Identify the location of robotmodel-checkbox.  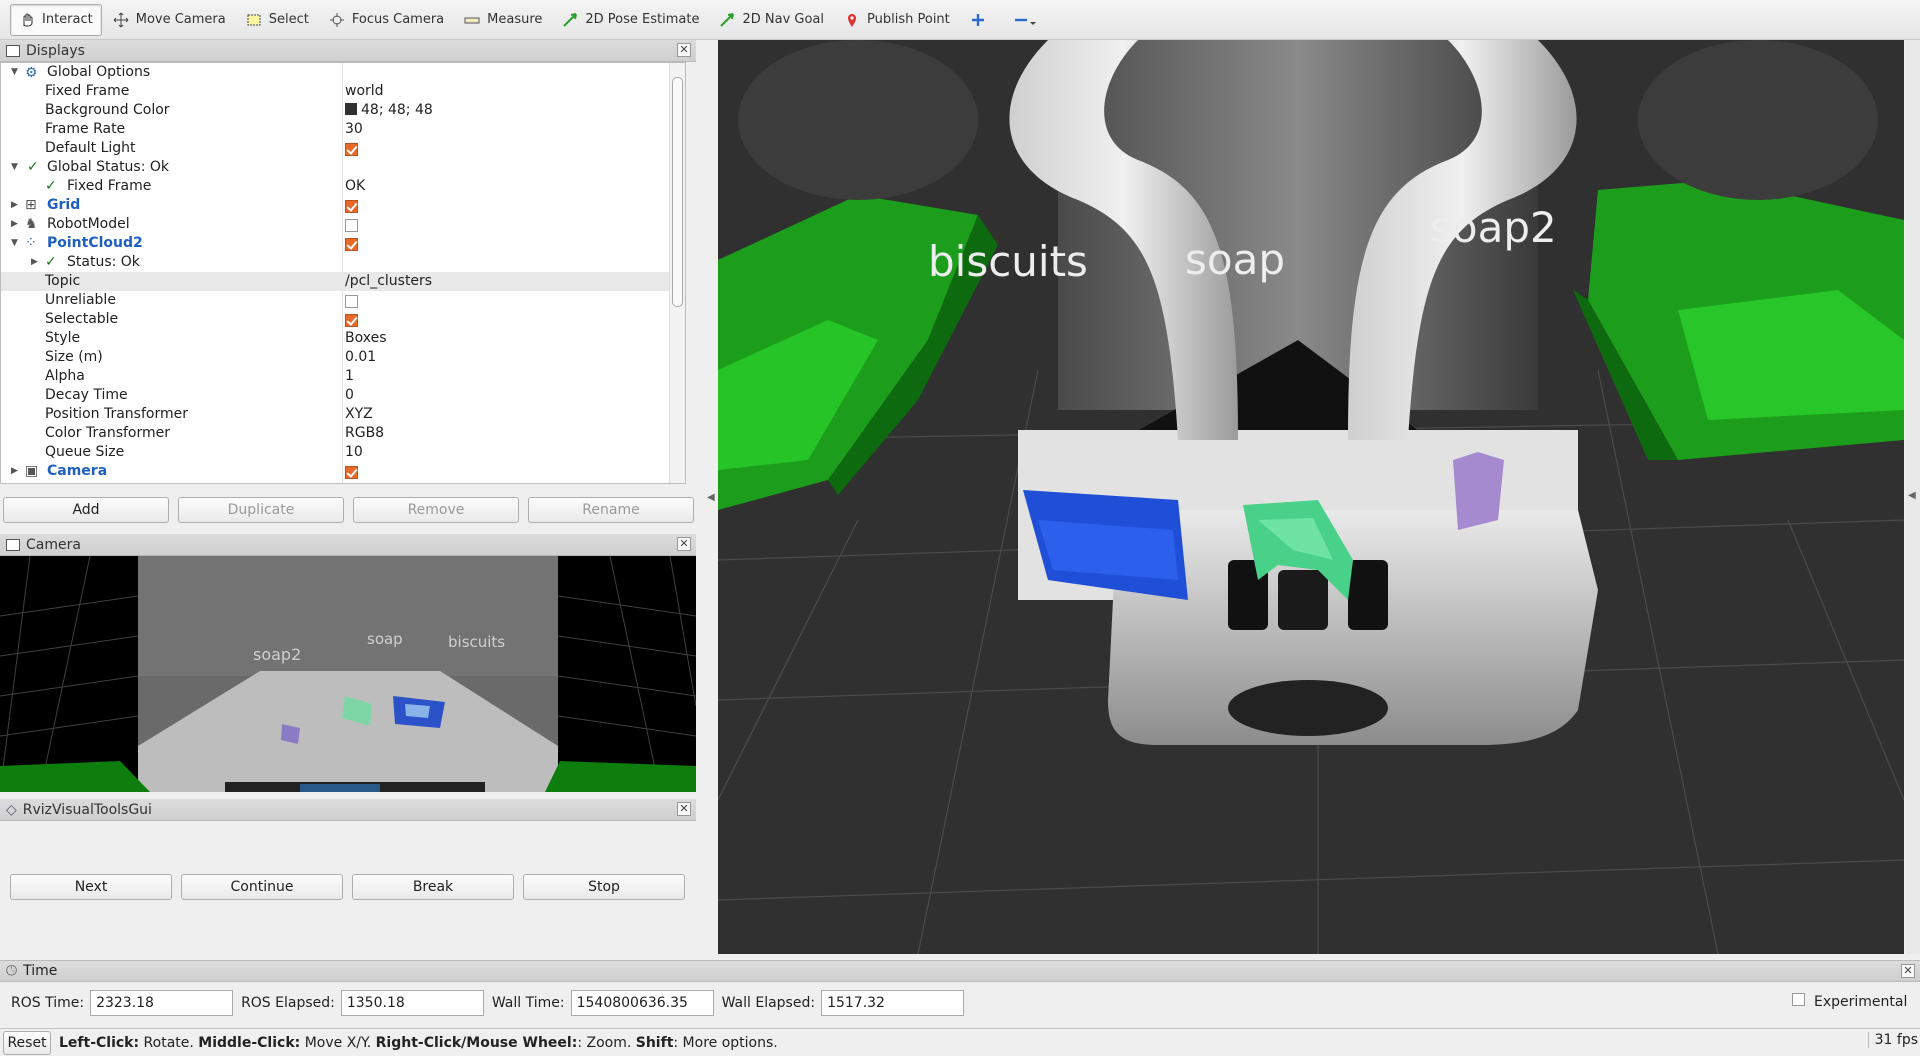
(351, 225).